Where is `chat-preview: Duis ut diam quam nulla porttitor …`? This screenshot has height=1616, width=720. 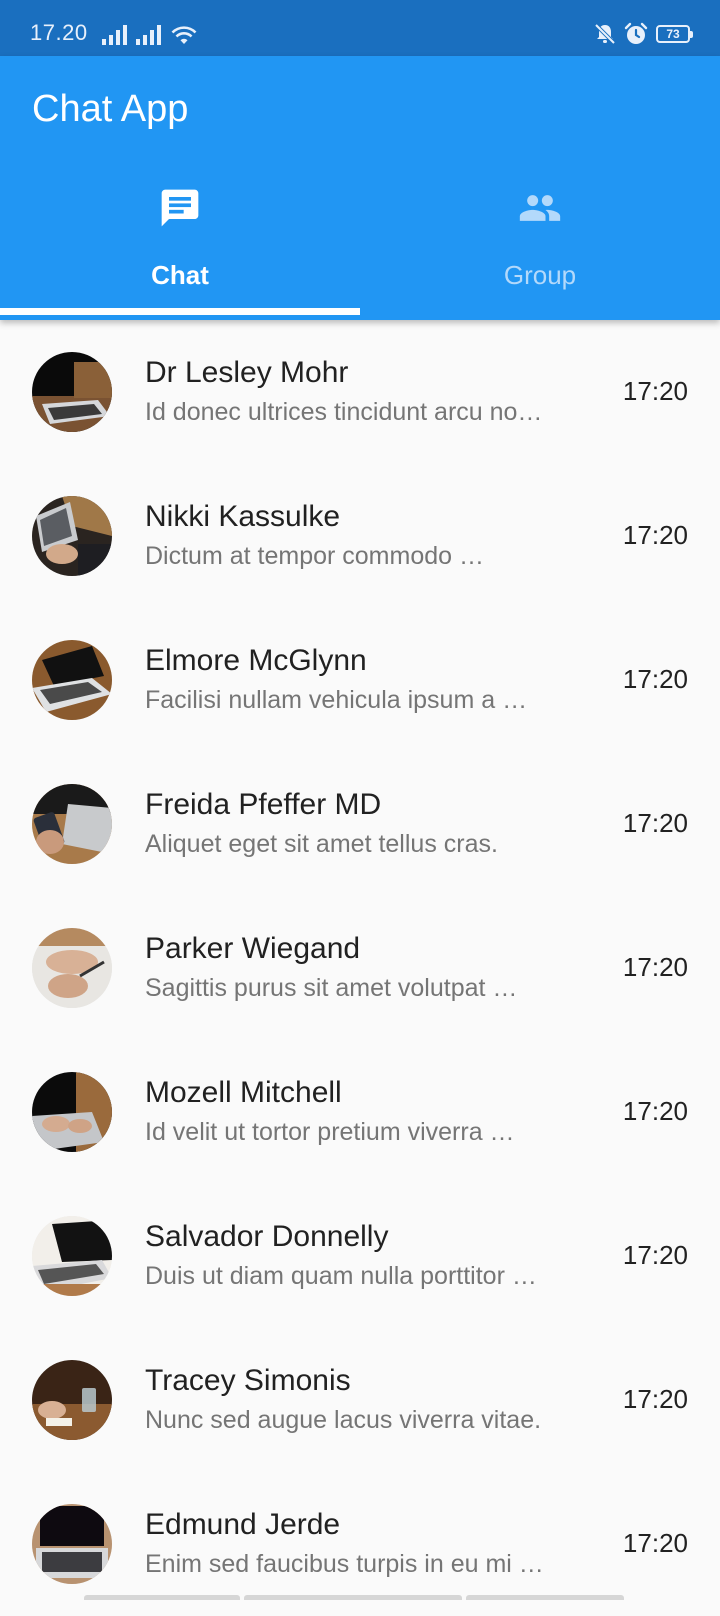 chat-preview: Duis ut diam quam nulla porttitor … is located at coordinates (341, 1276).